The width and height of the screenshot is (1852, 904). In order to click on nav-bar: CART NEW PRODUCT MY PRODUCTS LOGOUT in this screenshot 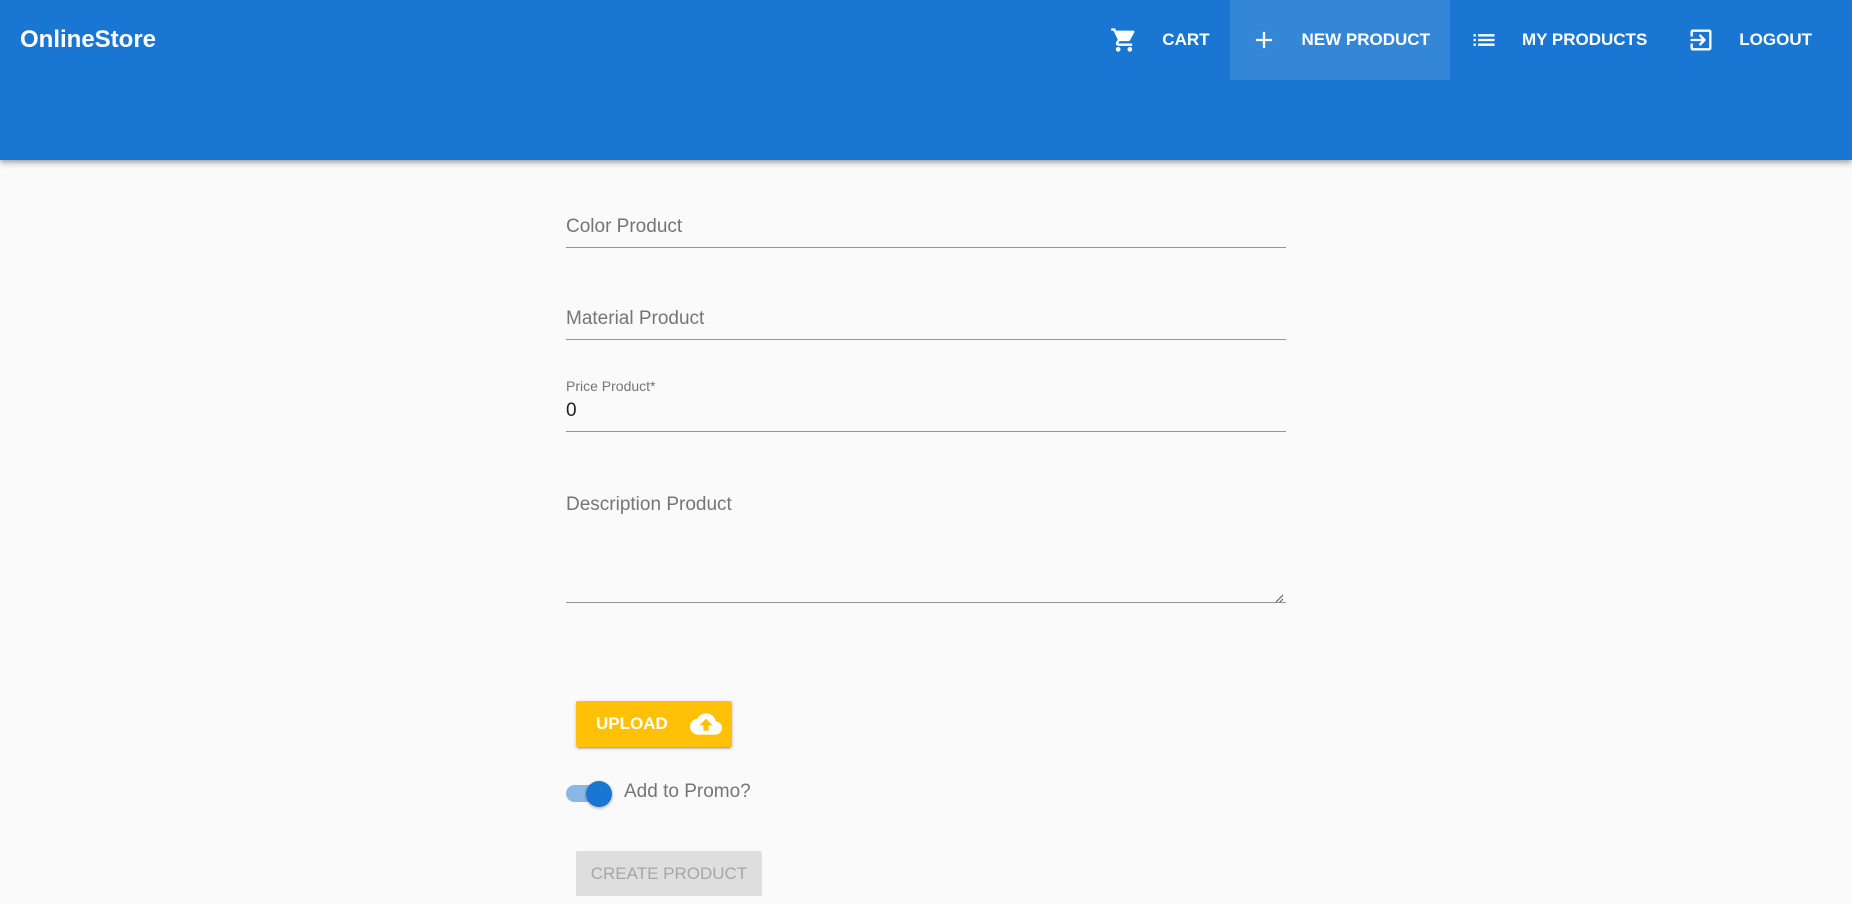, I will do `click(1471, 40)`.